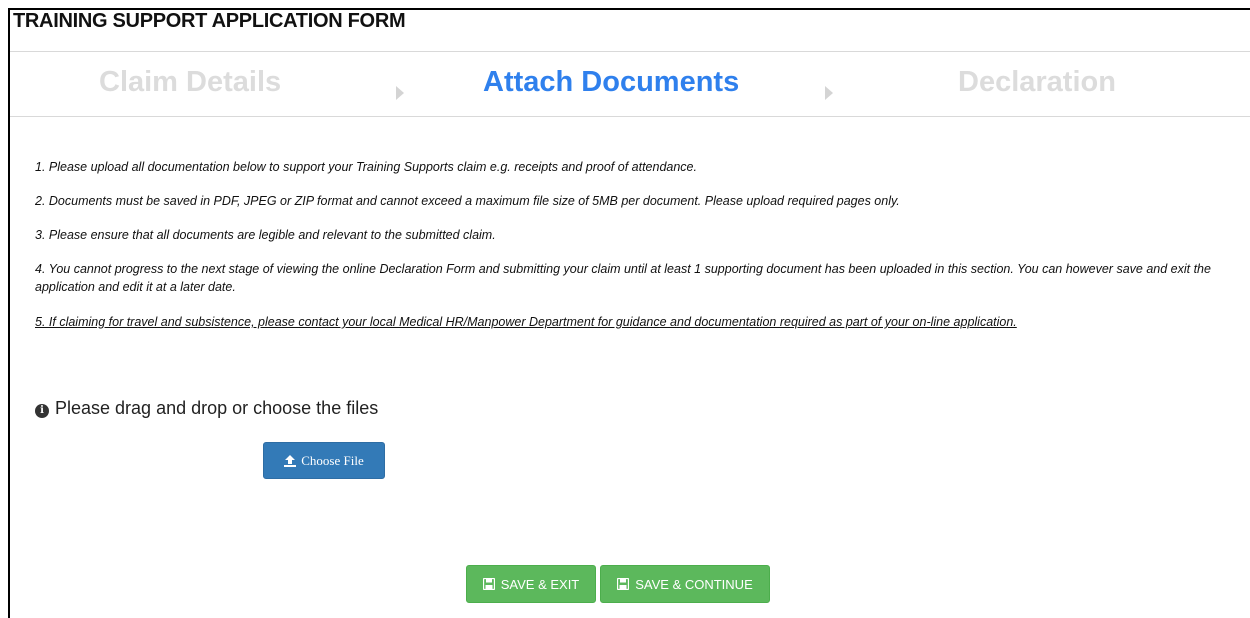  I want to click on choose-file-button: Choose File, so click(324, 460).